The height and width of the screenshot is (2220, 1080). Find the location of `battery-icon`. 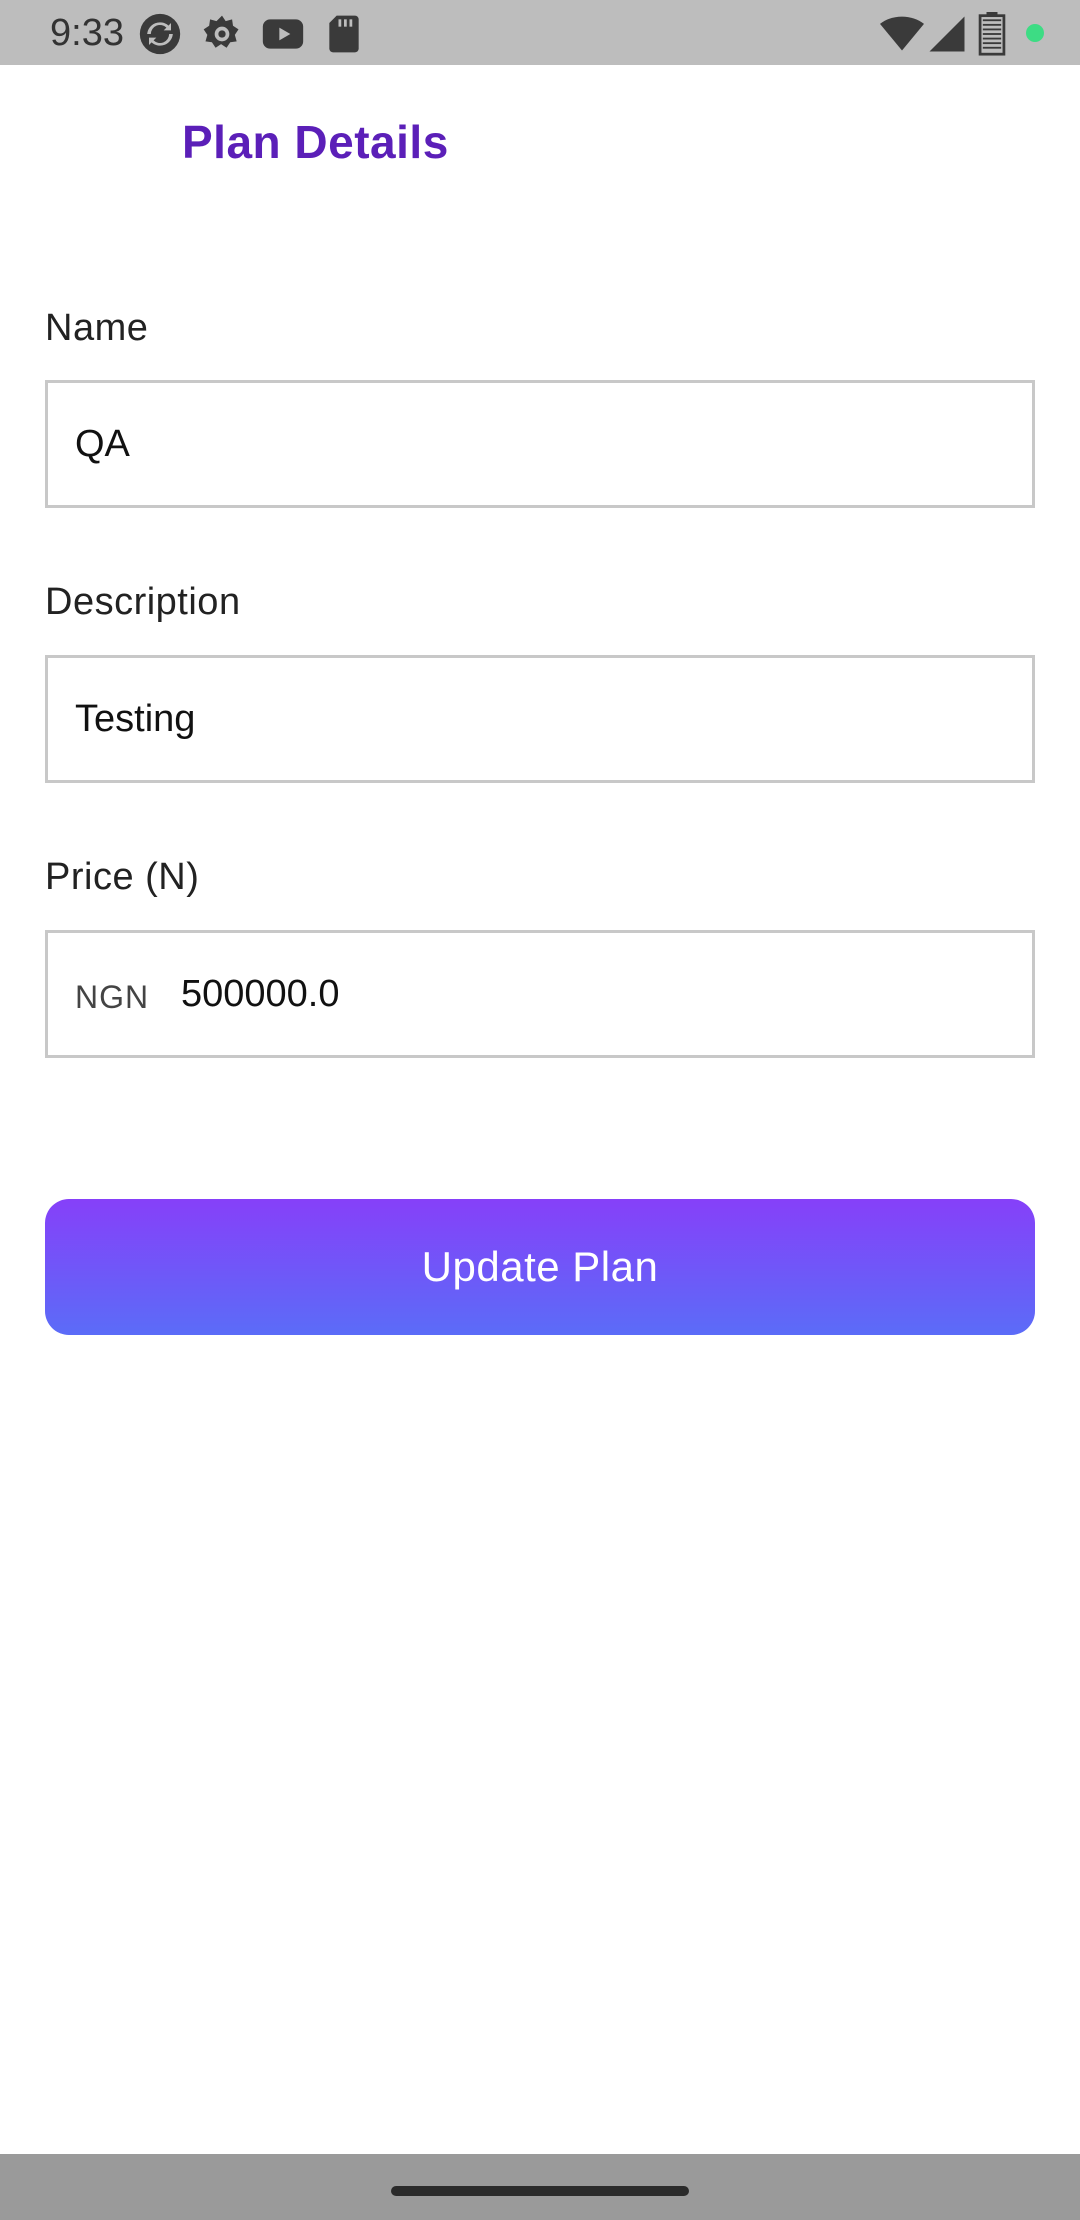

battery-icon is located at coordinates (992, 34).